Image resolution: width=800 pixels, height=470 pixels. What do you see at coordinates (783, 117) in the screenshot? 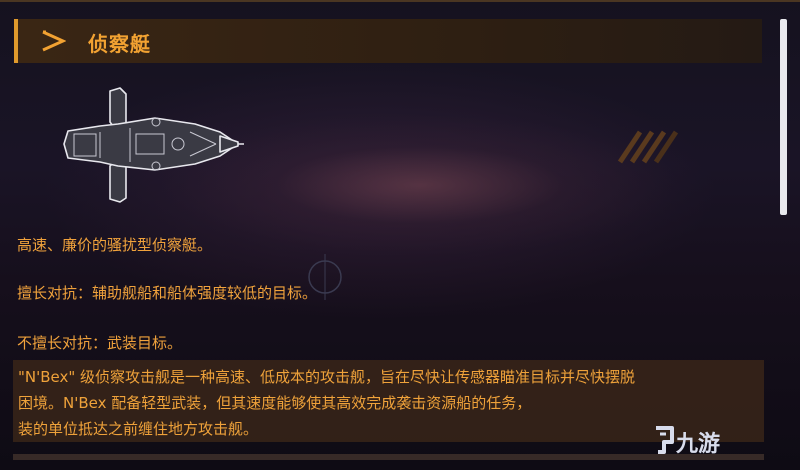
I see `scrollbar` at bounding box center [783, 117].